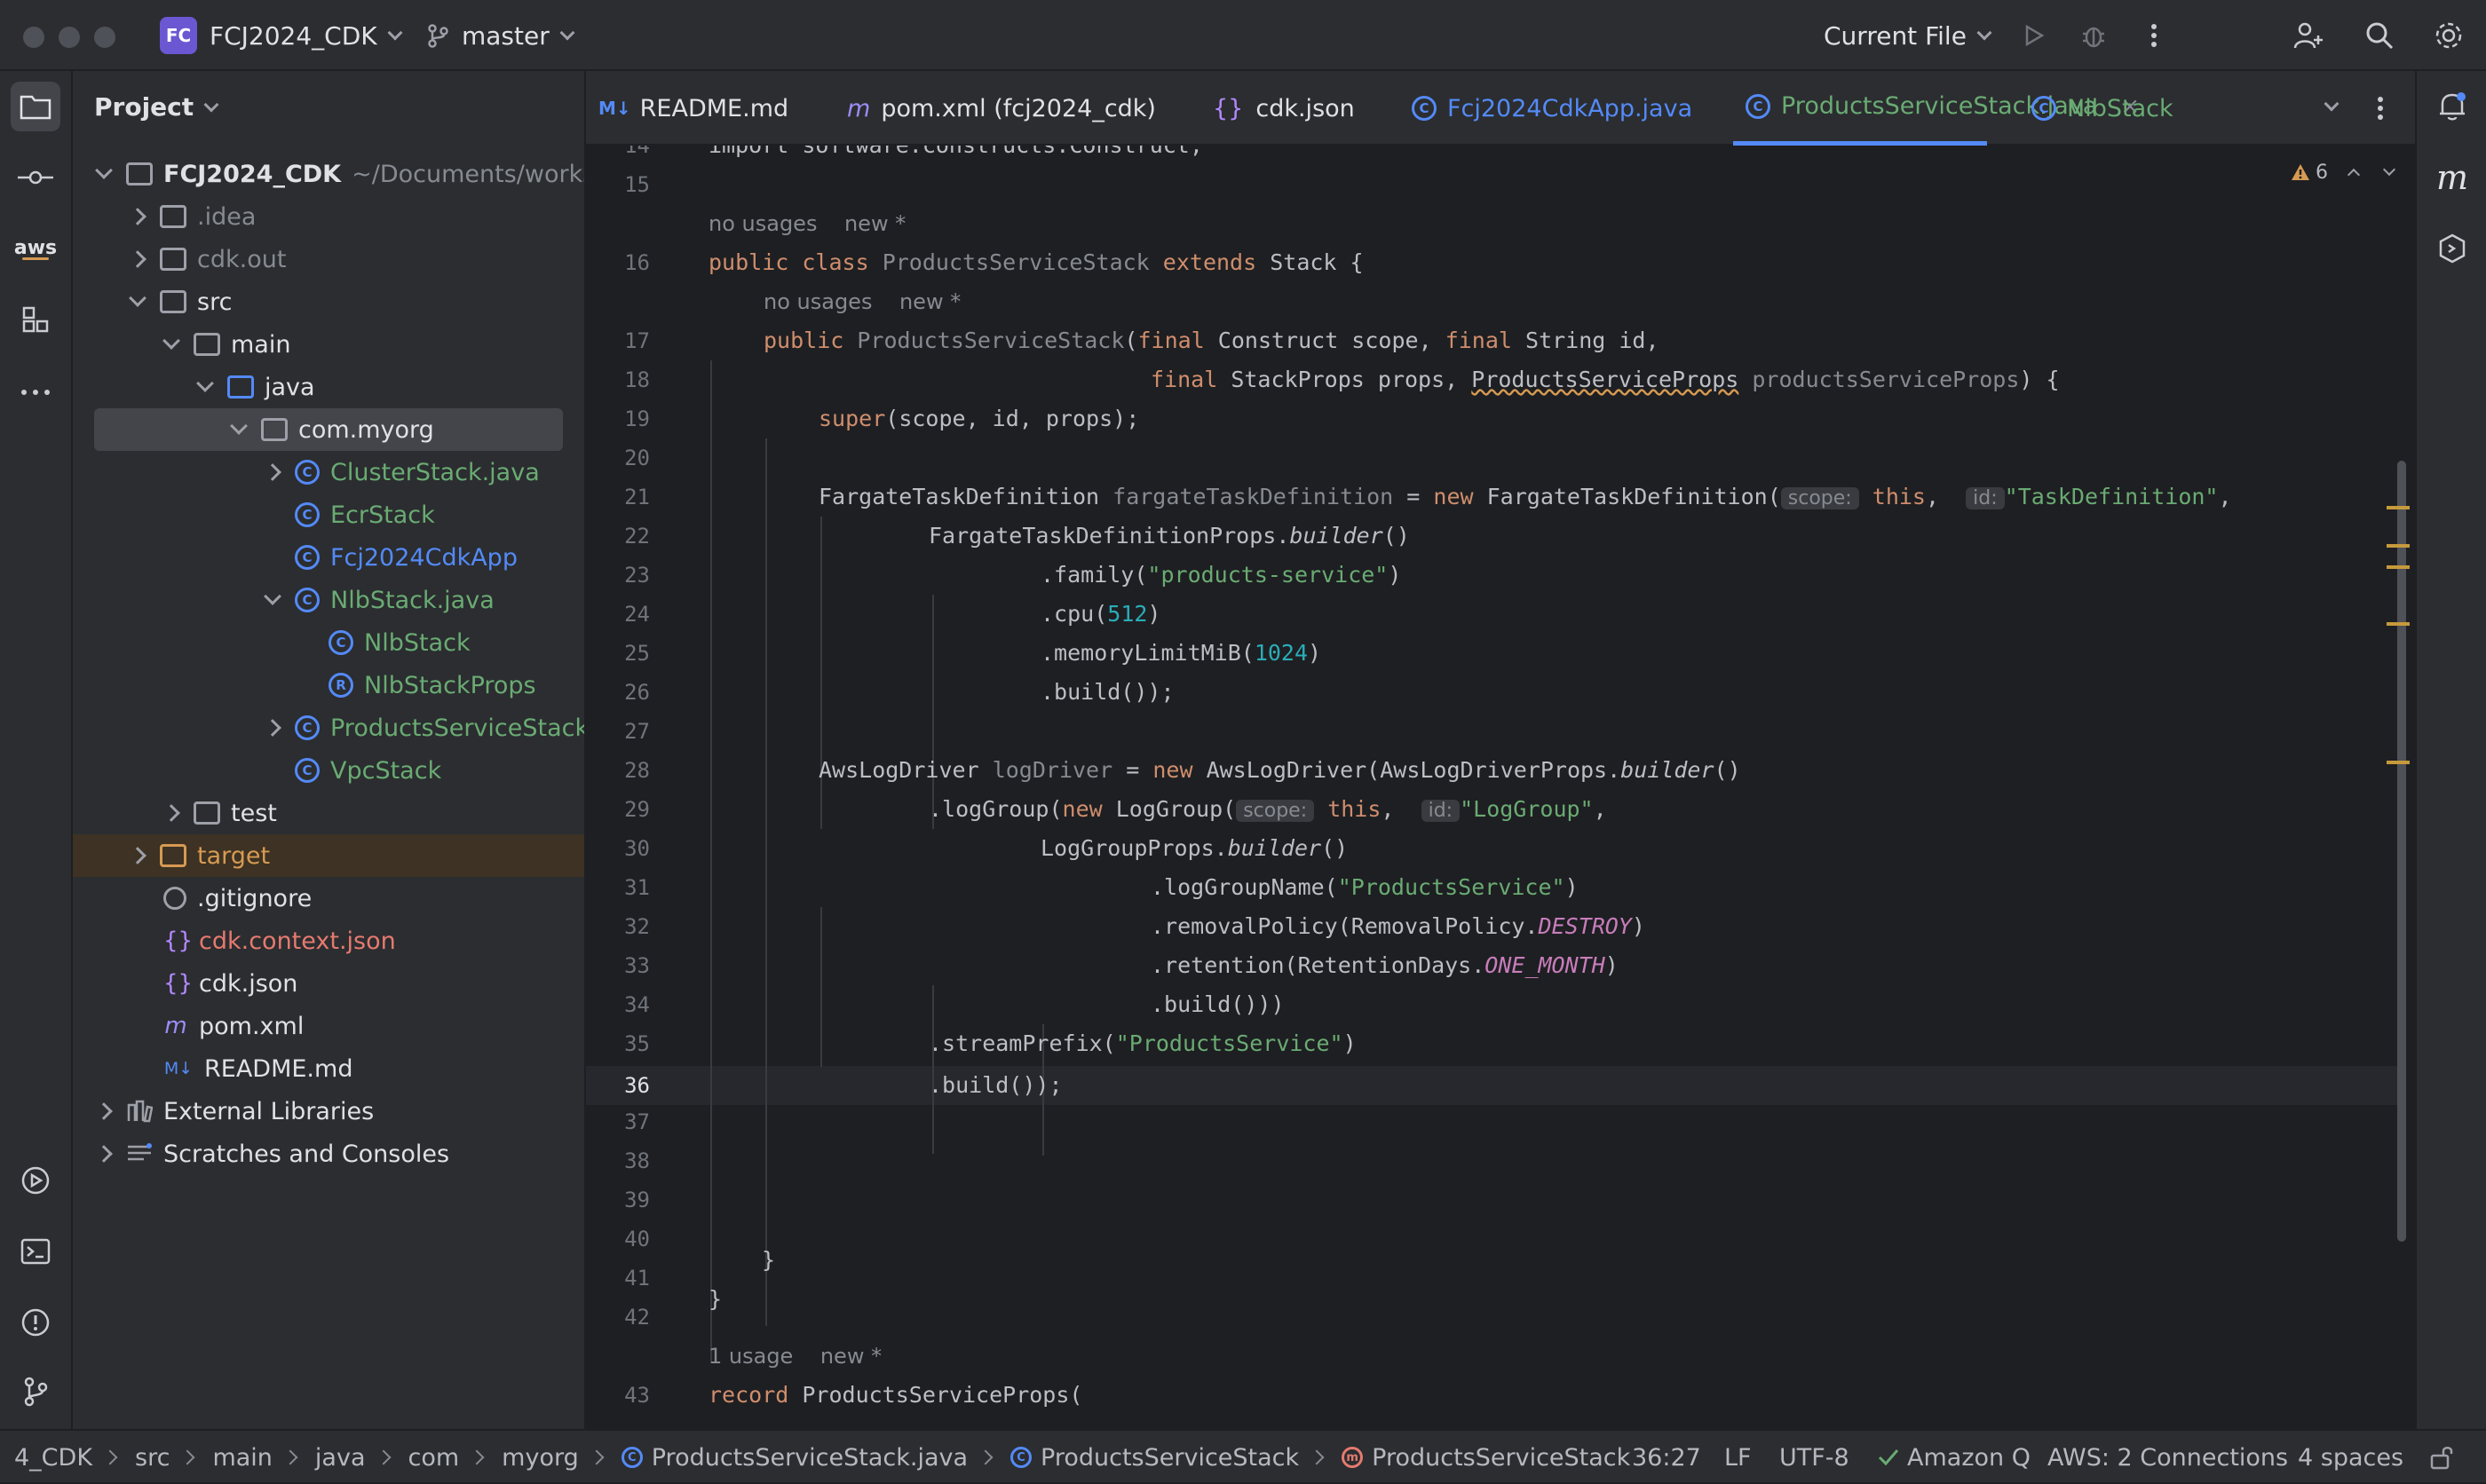  I want to click on tree-item-vpcstack: C VpcStack, so click(328, 771).